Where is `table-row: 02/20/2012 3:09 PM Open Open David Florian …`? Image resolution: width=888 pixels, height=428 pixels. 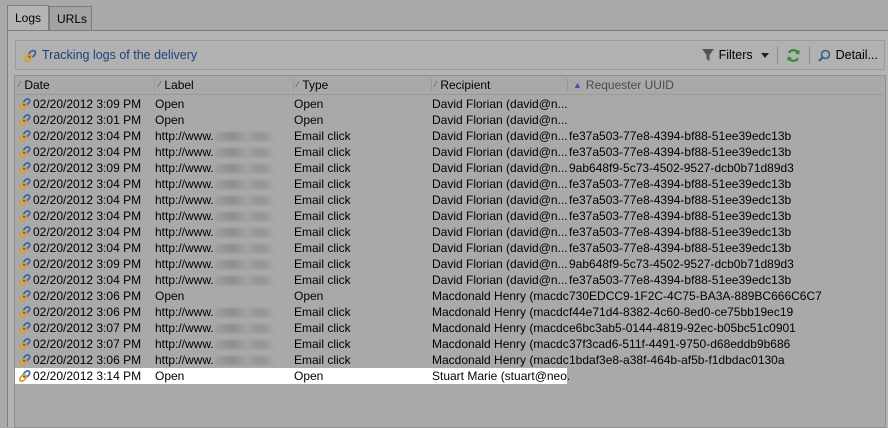 table-row: 02/20/2012 3:09 PM Open Open David Florian … is located at coordinates (450, 104).